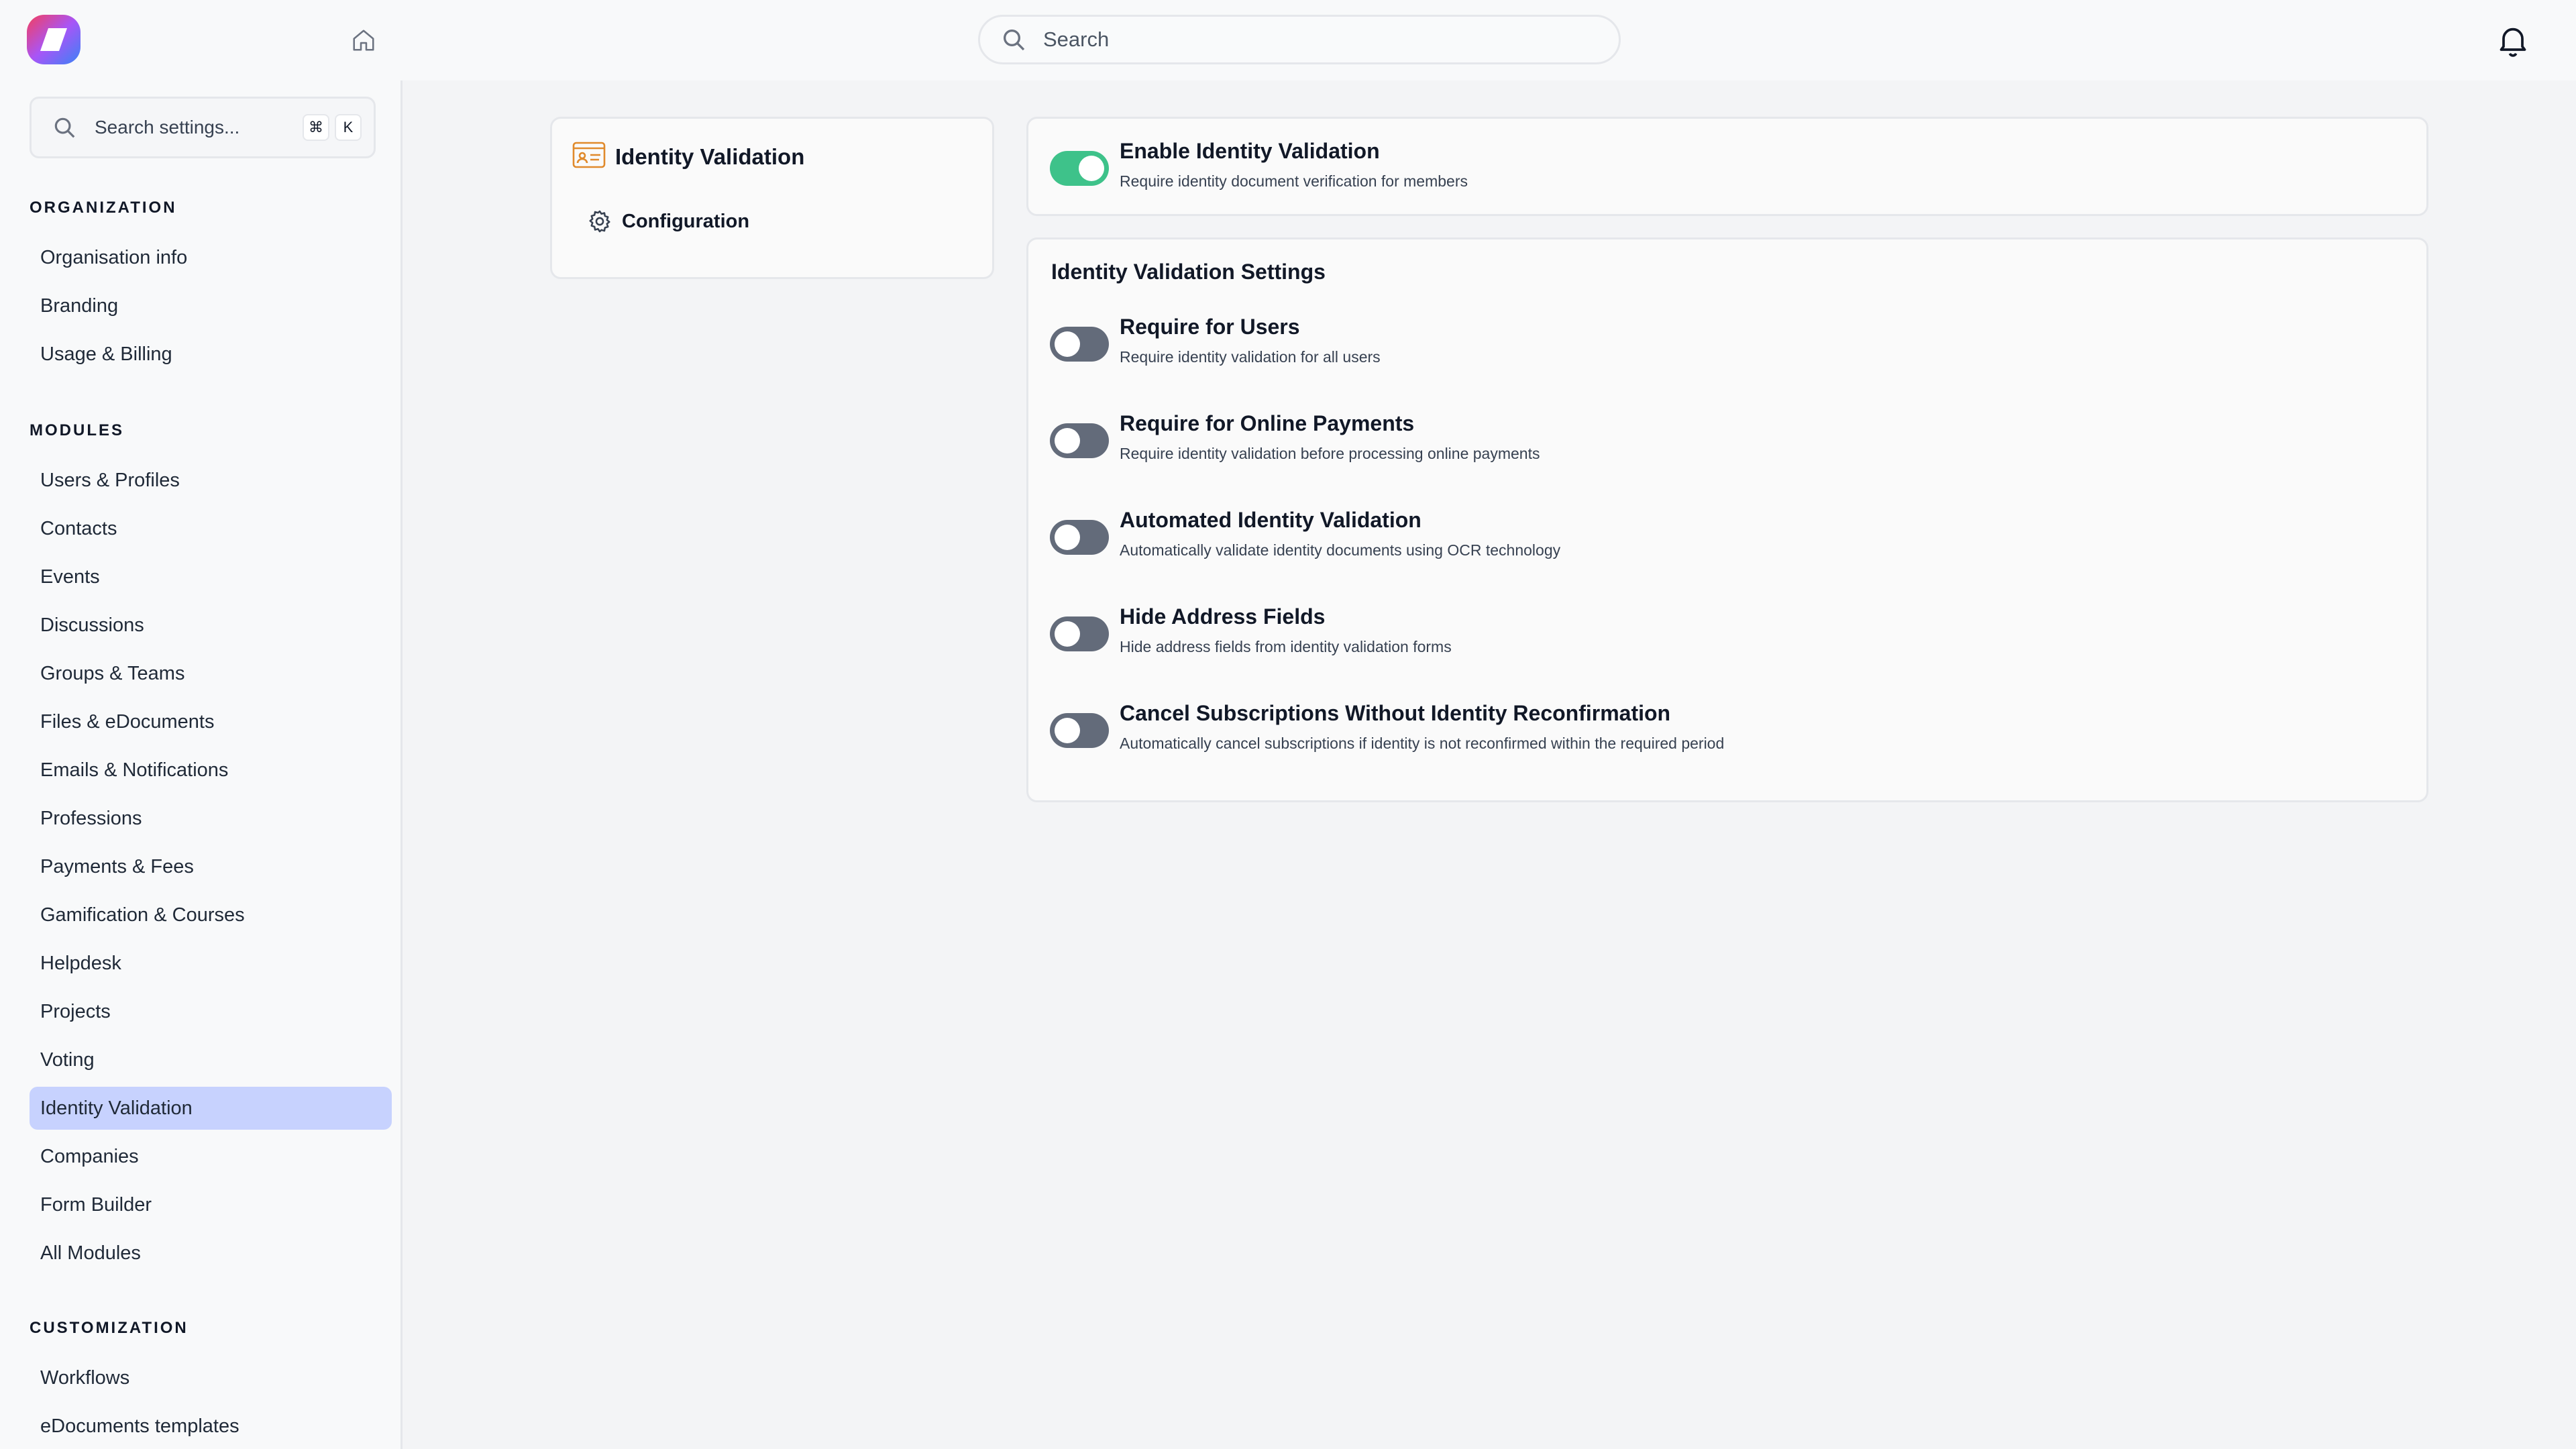  What do you see at coordinates (1250, 151) in the screenshot?
I see `enable-title: Enable Identity Validation` at bounding box center [1250, 151].